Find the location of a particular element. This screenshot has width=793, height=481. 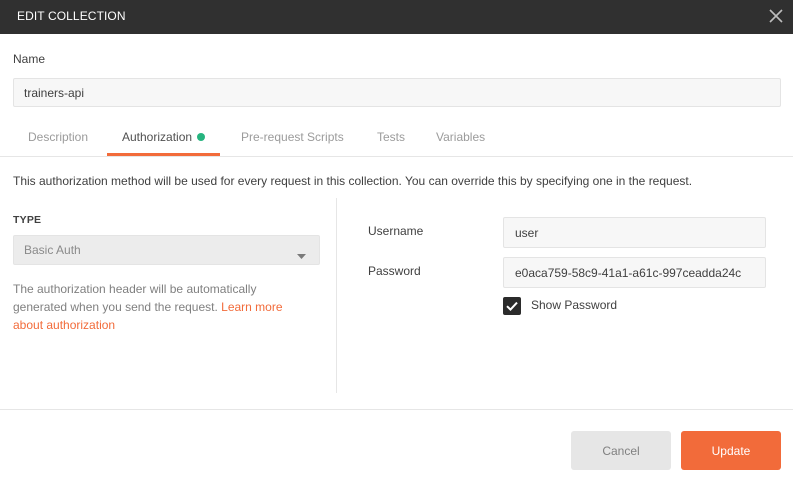

username-label: Username is located at coordinates (396, 231).